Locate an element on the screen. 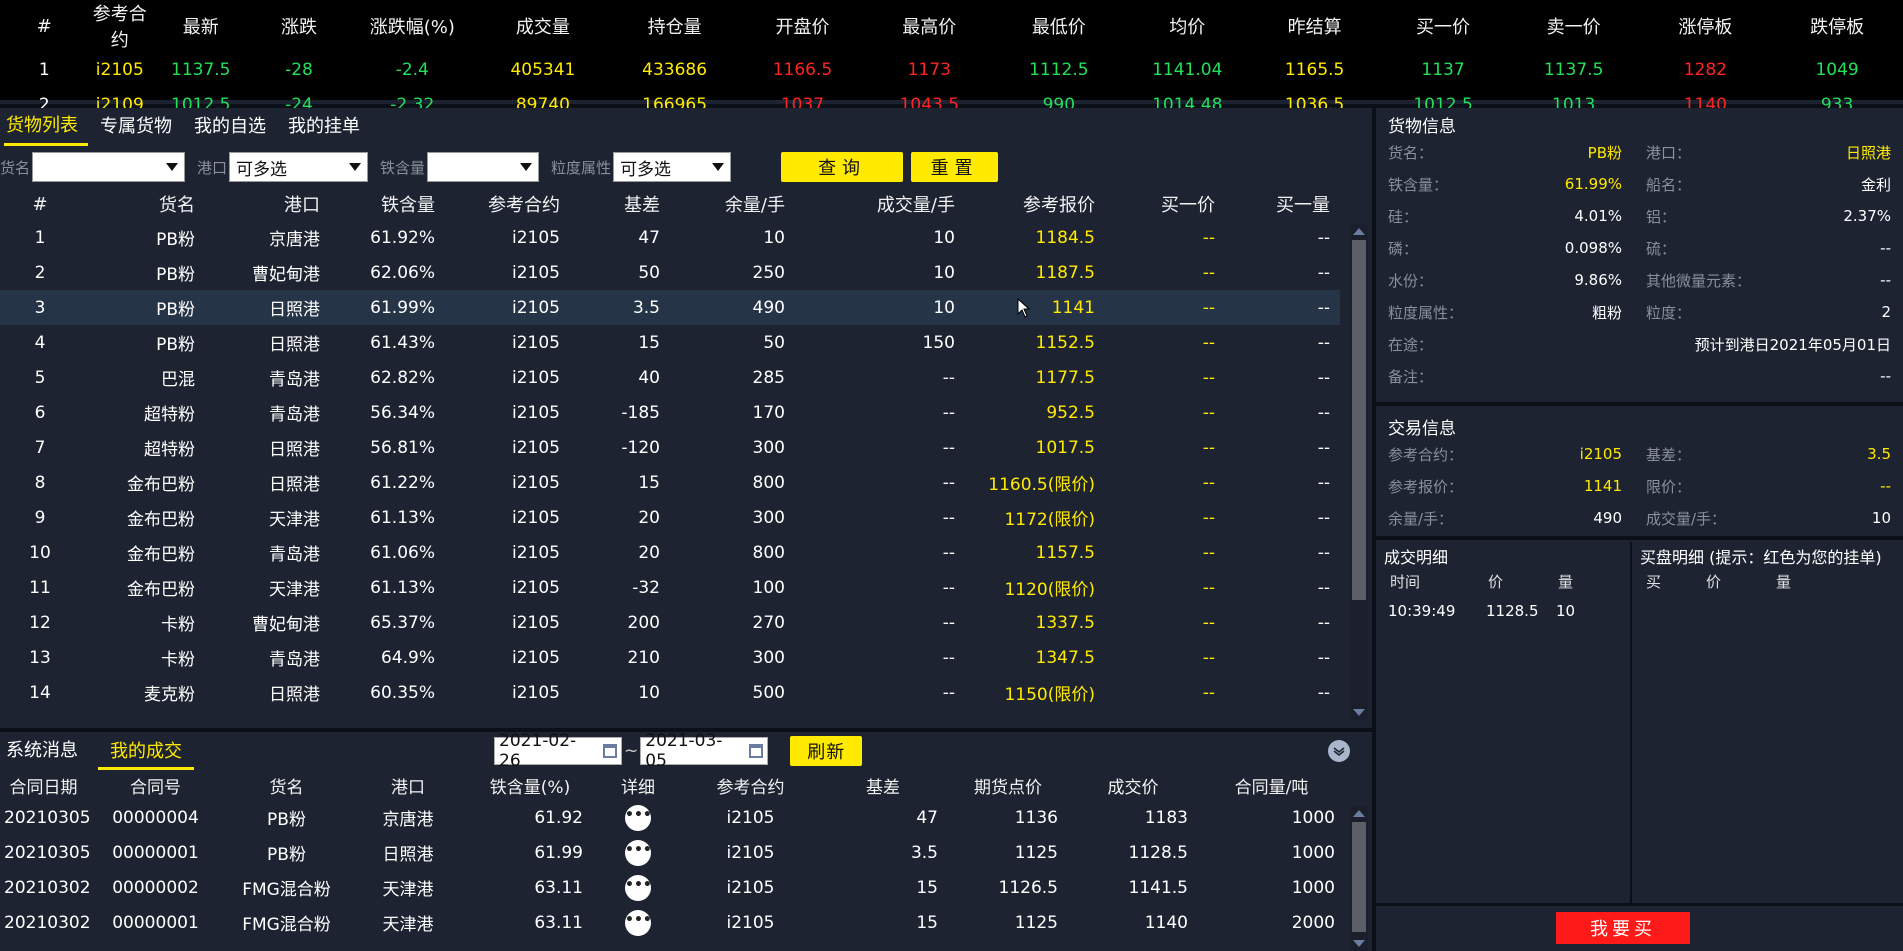 The width and height of the screenshot is (1903, 951). tab-goods-list: 货物列表 is located at coordinates (46, 127).